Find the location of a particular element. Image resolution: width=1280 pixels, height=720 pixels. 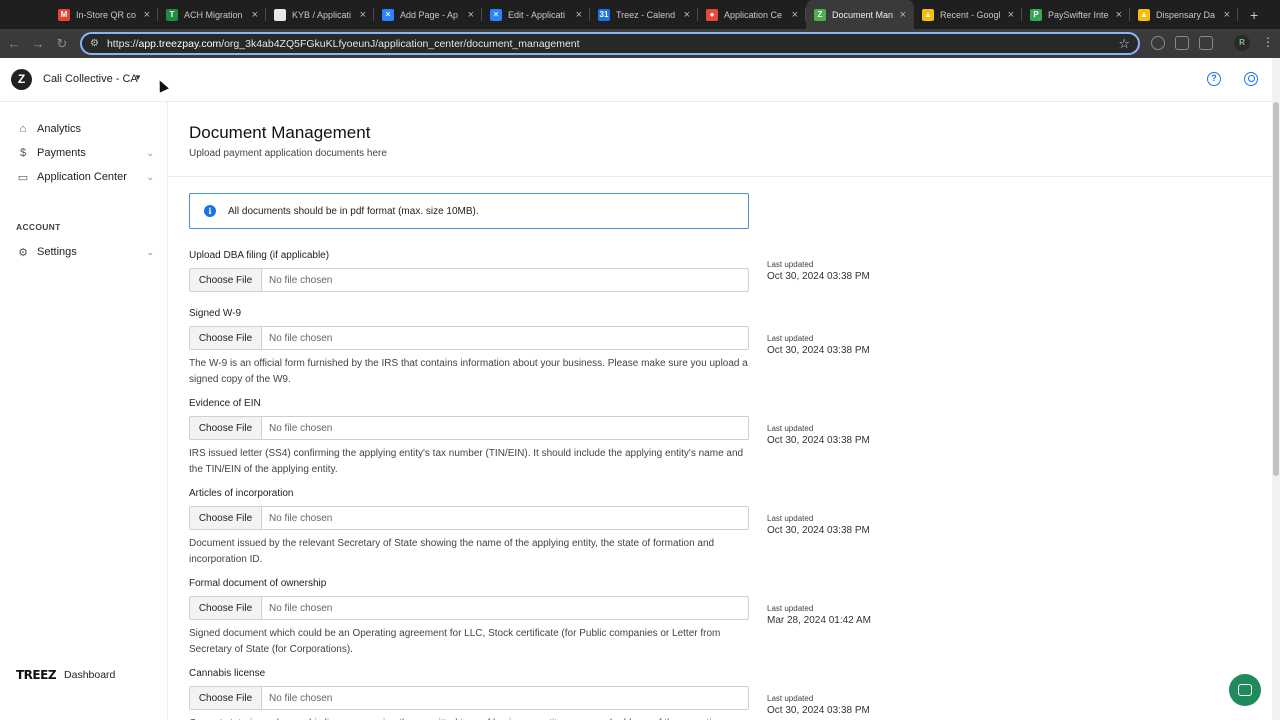

browser-tab: ▲ Dispensary Da × is located at coordinates (1184, 14).